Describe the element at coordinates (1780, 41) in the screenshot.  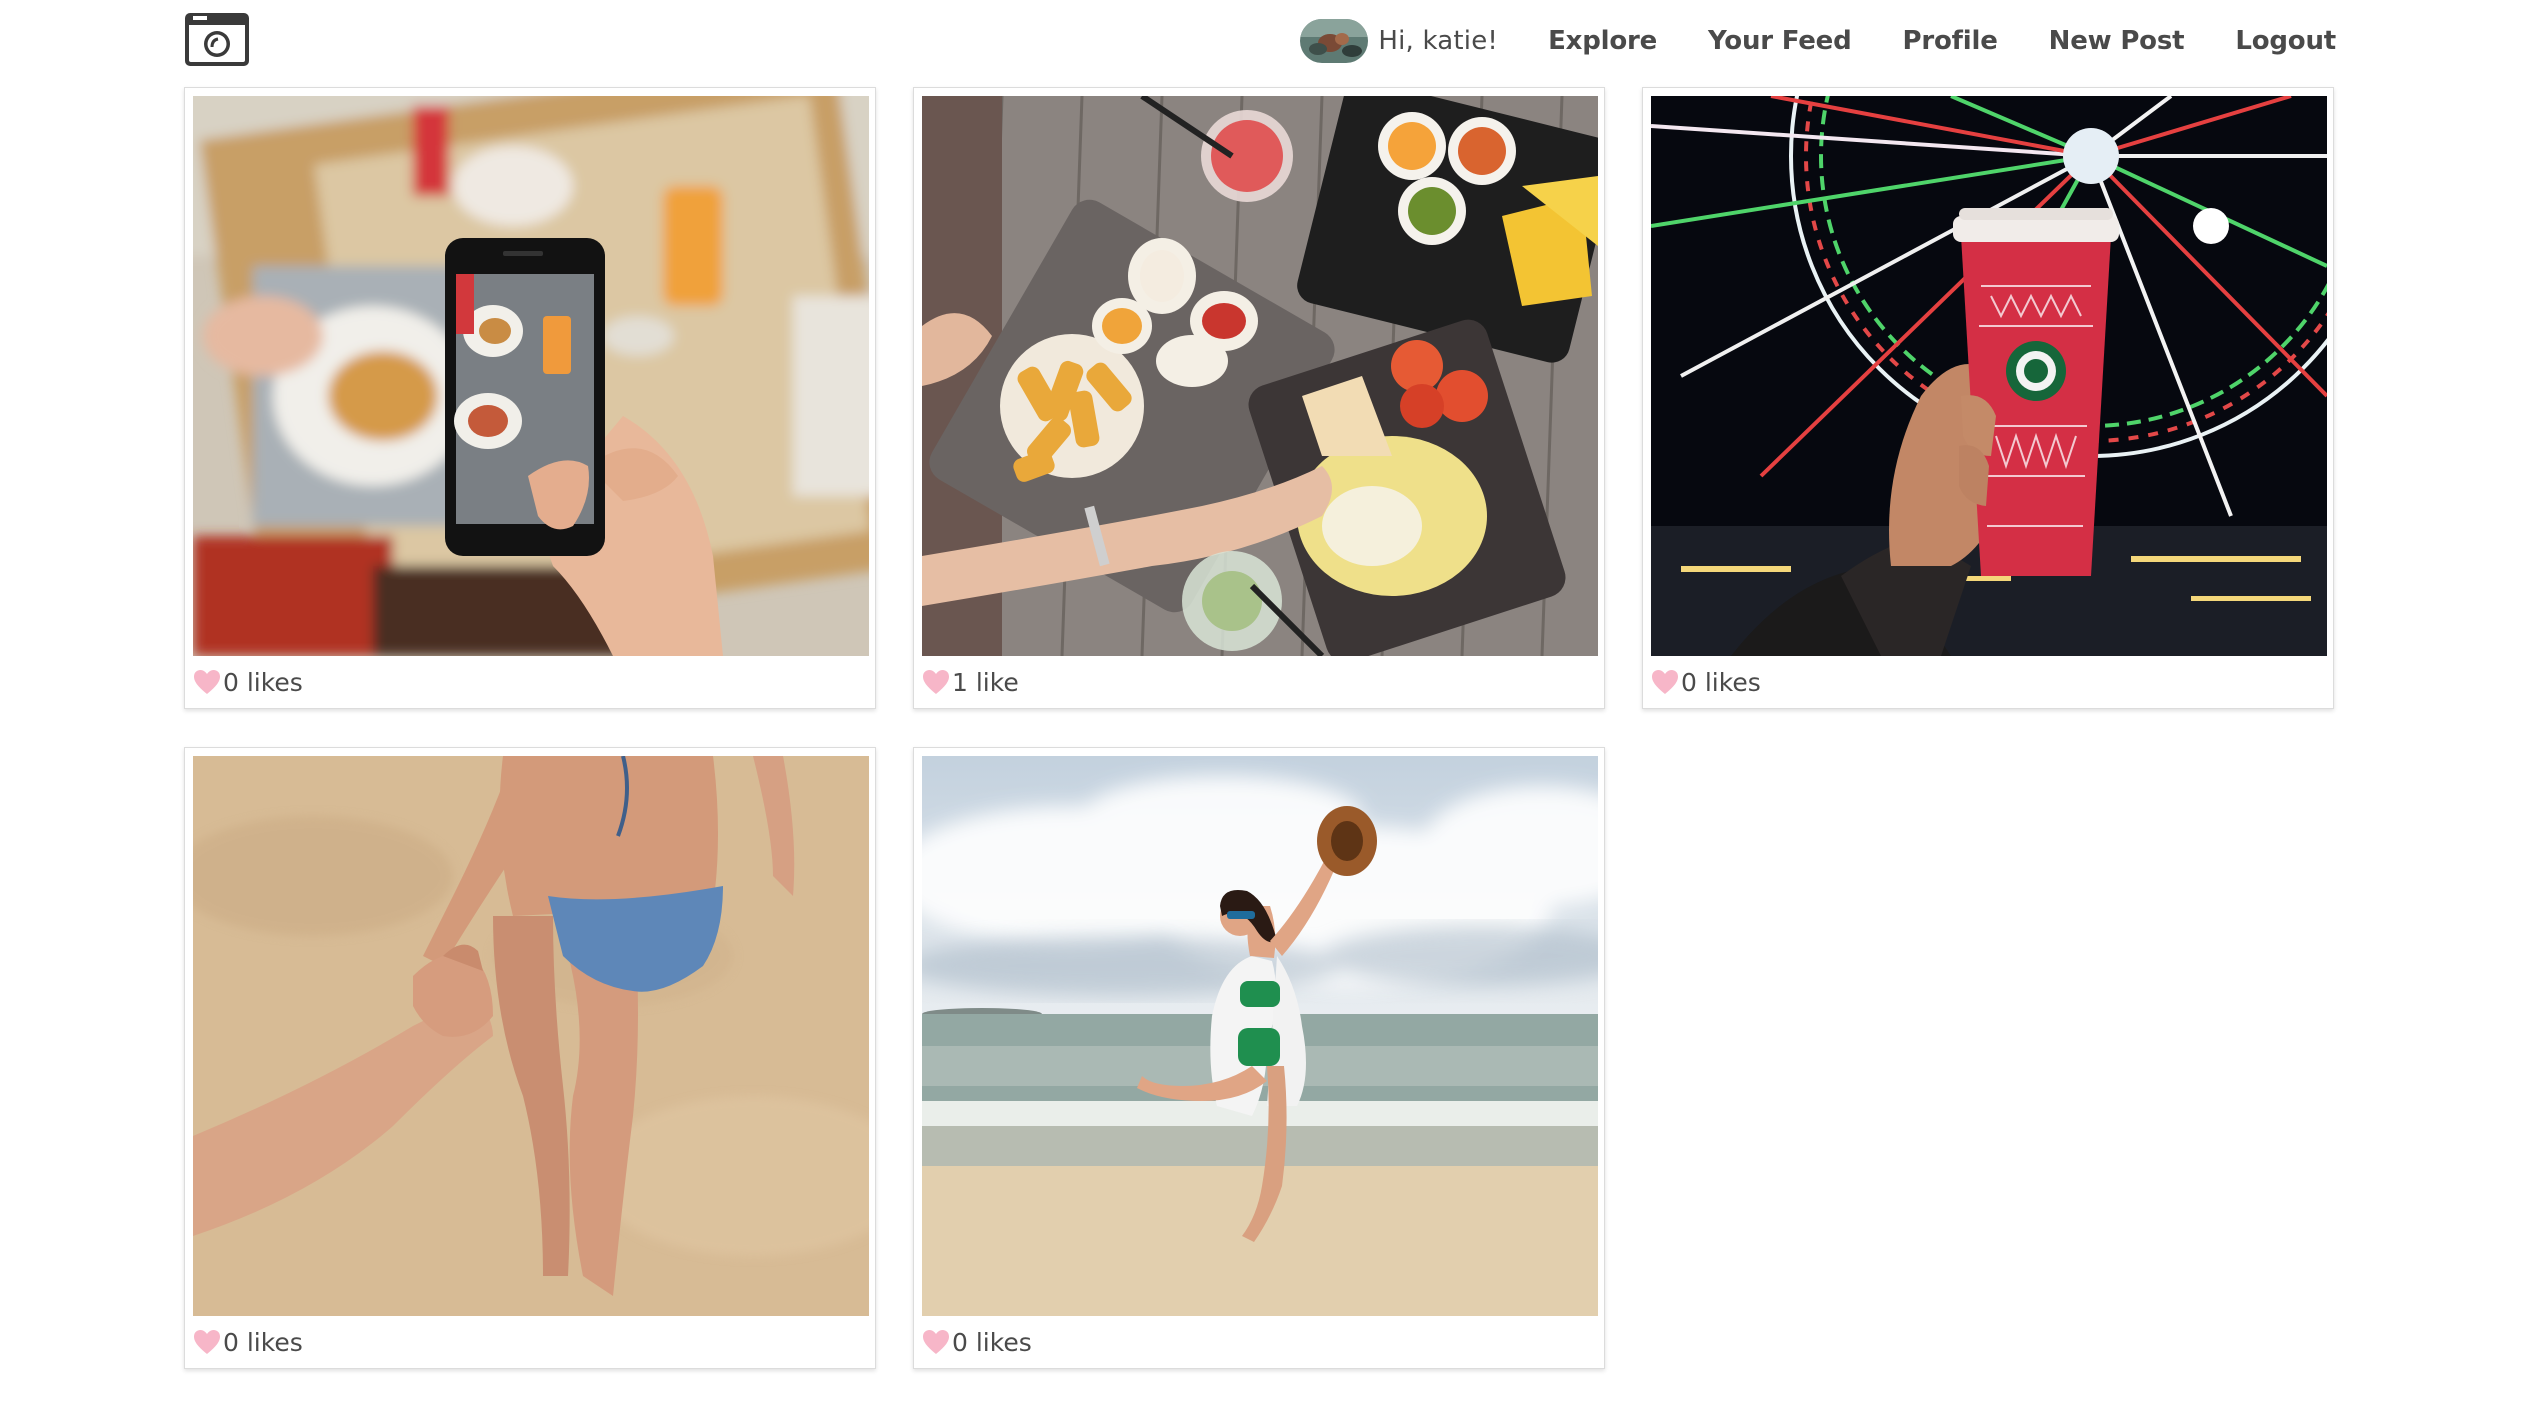
I see `nav-your-feed: Your Feed` at that location.